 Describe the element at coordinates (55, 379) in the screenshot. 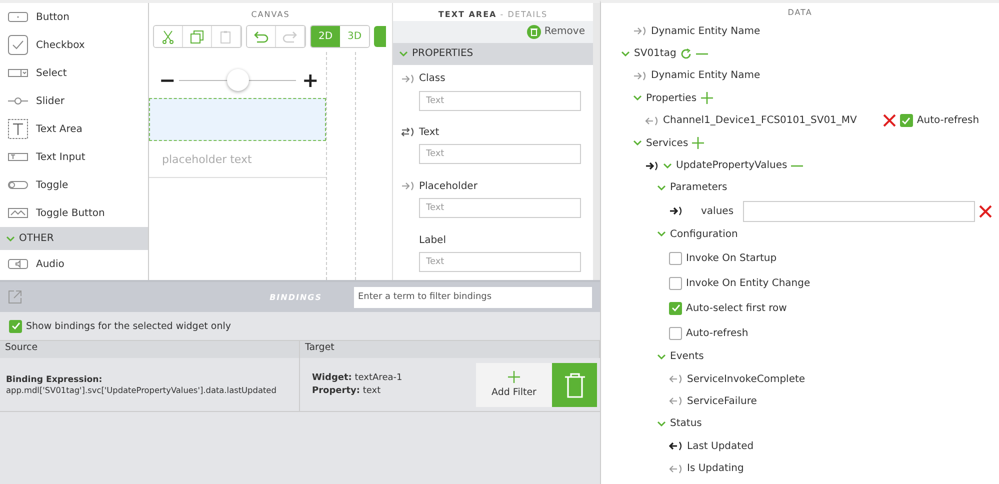

I see `binding-expression-label: Binding Expression:` at that location.